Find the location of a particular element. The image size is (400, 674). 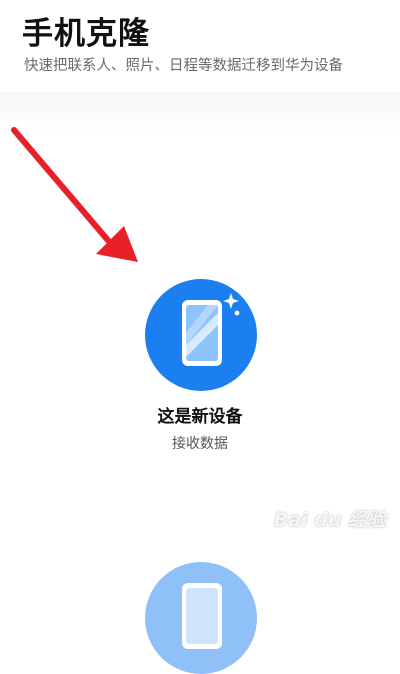

old-phone-icon is located at coordinates (201, 618).